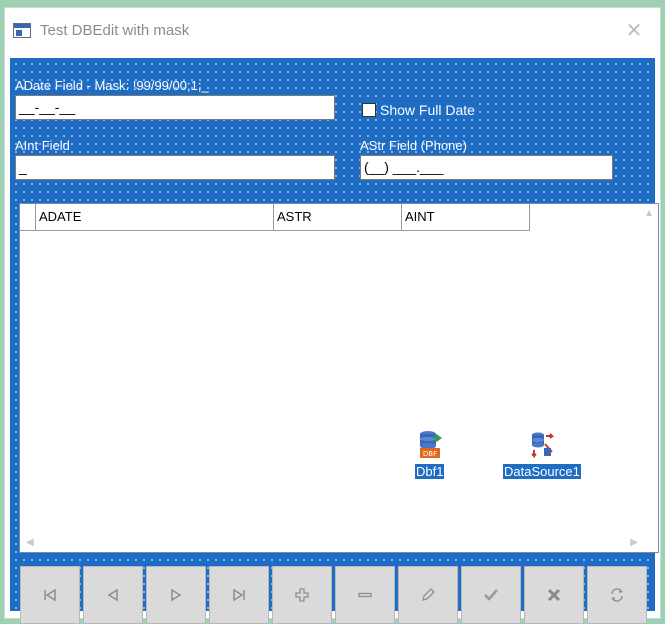 The height and width of the screenshot is (624, 665). Describe the element at coordinates (115, 30) in the screenshot. I see `window-title: Test DBEdit with mask` at that location.